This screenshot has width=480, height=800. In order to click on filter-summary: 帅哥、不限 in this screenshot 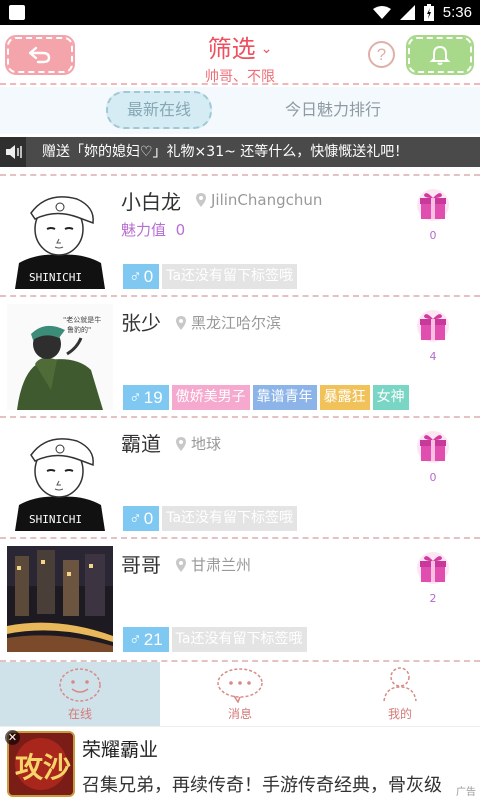, I will do `click(240, 77)`.